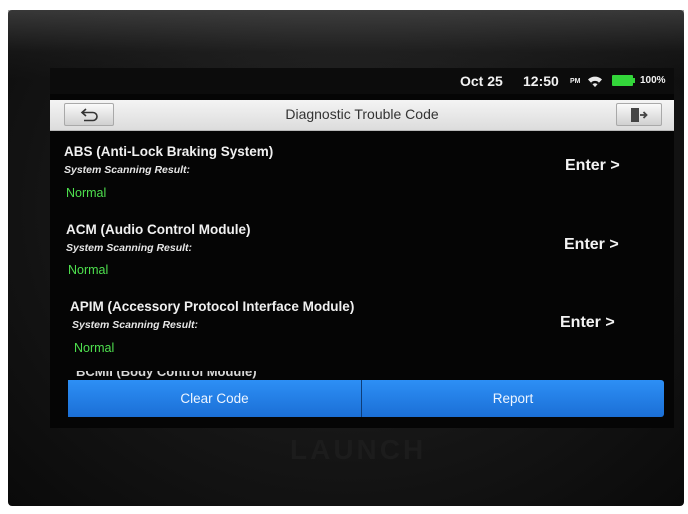 The image size is (688, 514). What do you see at coordinates (513, 398) in the screenshot?
I see `report-button: Report` at bounding box center [513, 398].